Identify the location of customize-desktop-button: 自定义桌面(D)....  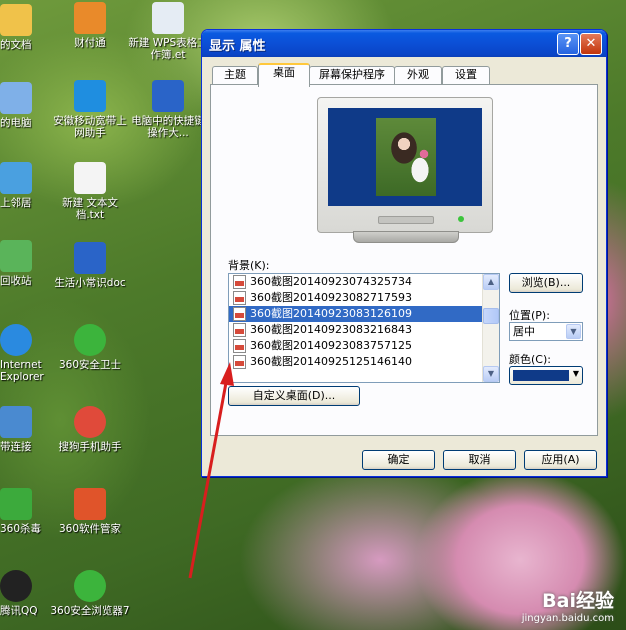
(294, 396).